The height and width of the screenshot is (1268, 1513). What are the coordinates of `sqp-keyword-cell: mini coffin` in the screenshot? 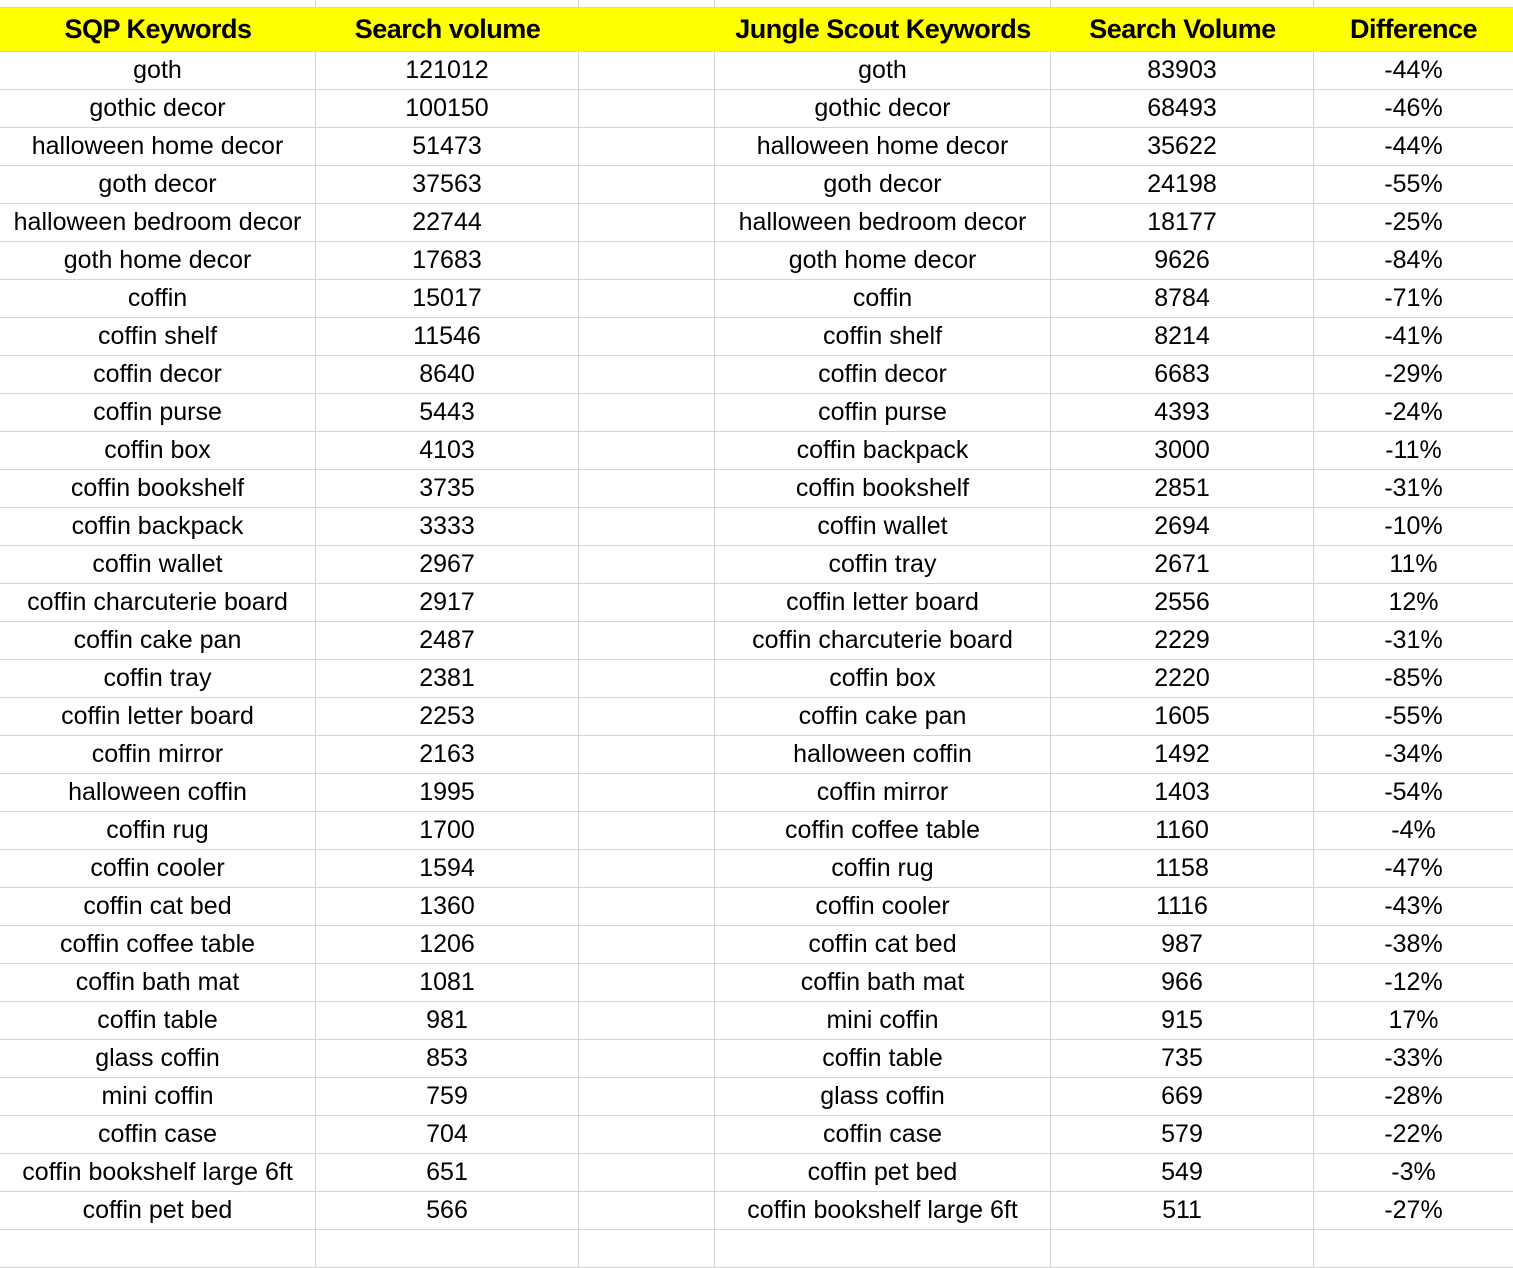 It's located at (158, 1096).